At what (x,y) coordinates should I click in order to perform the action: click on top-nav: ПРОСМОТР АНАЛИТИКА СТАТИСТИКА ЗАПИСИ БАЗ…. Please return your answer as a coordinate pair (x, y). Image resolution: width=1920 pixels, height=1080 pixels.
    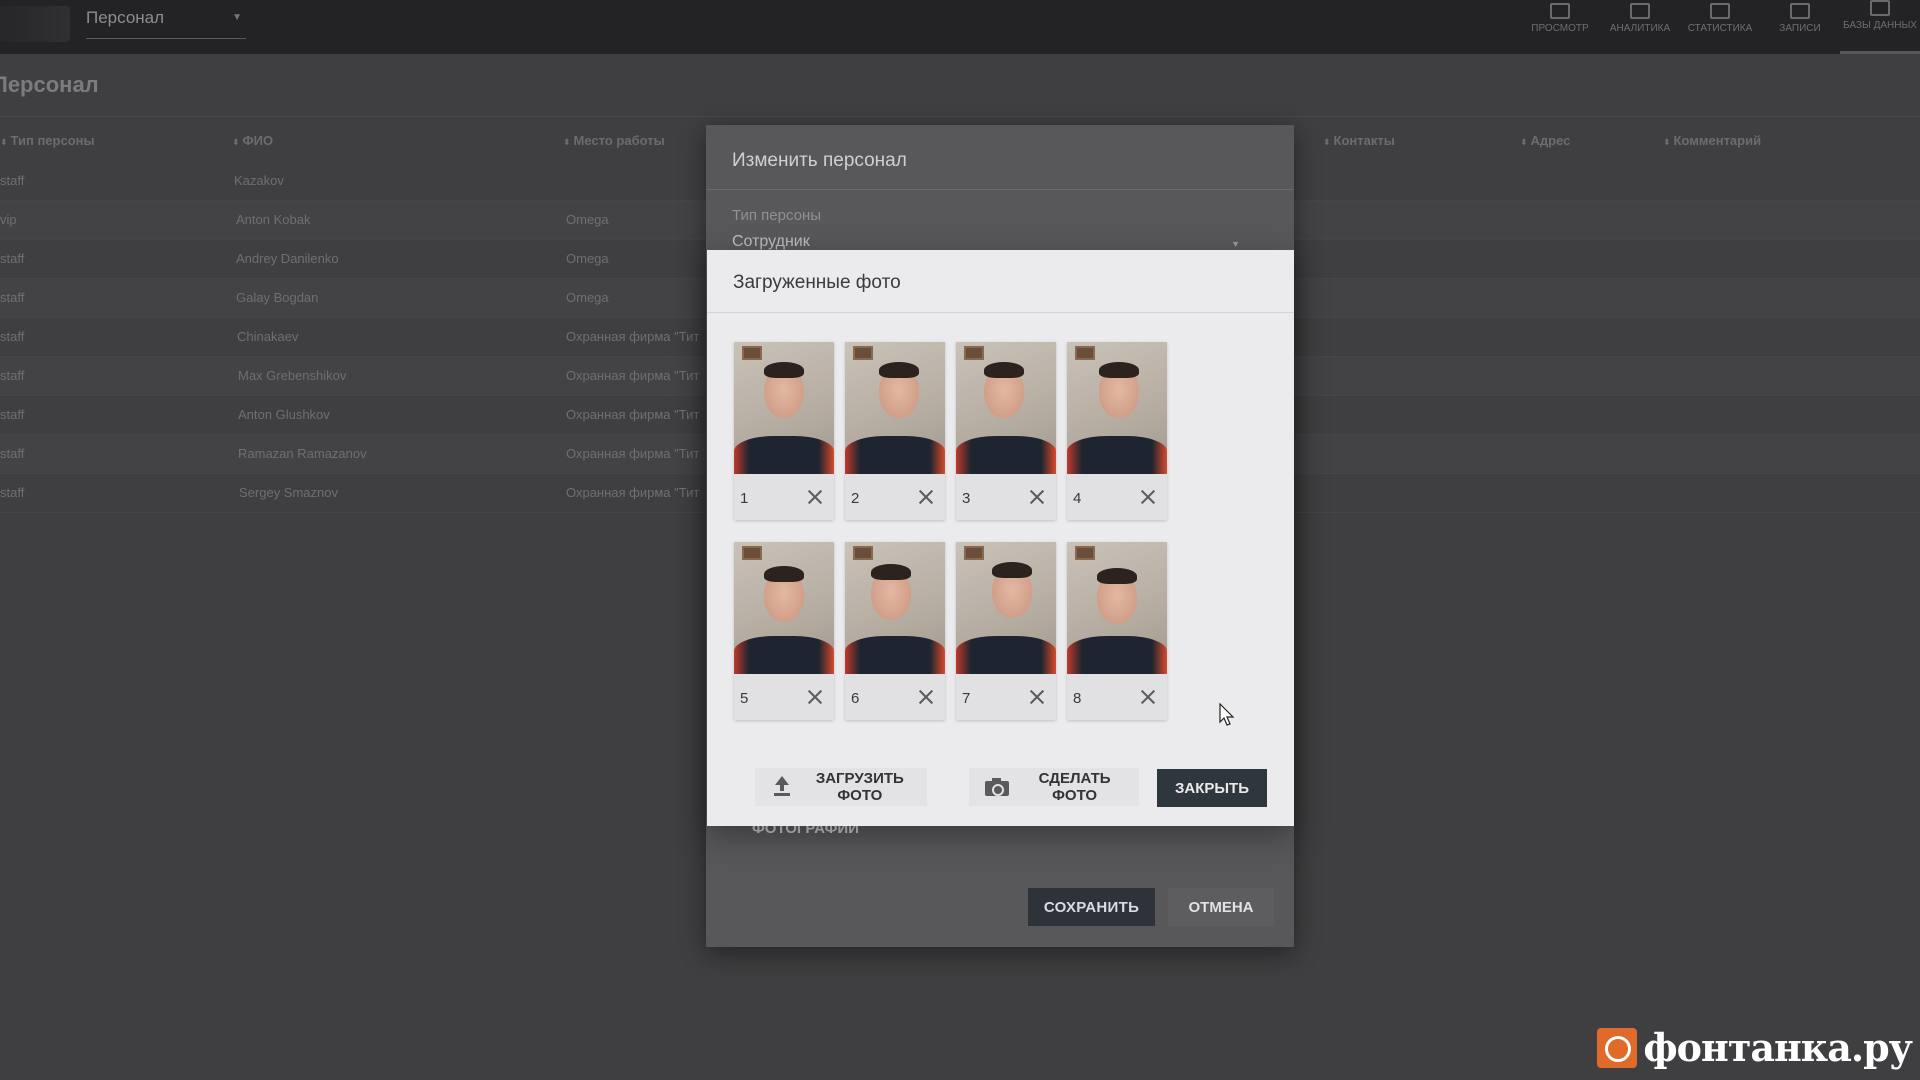
    Looking at the image, I should click on (1720, 27).